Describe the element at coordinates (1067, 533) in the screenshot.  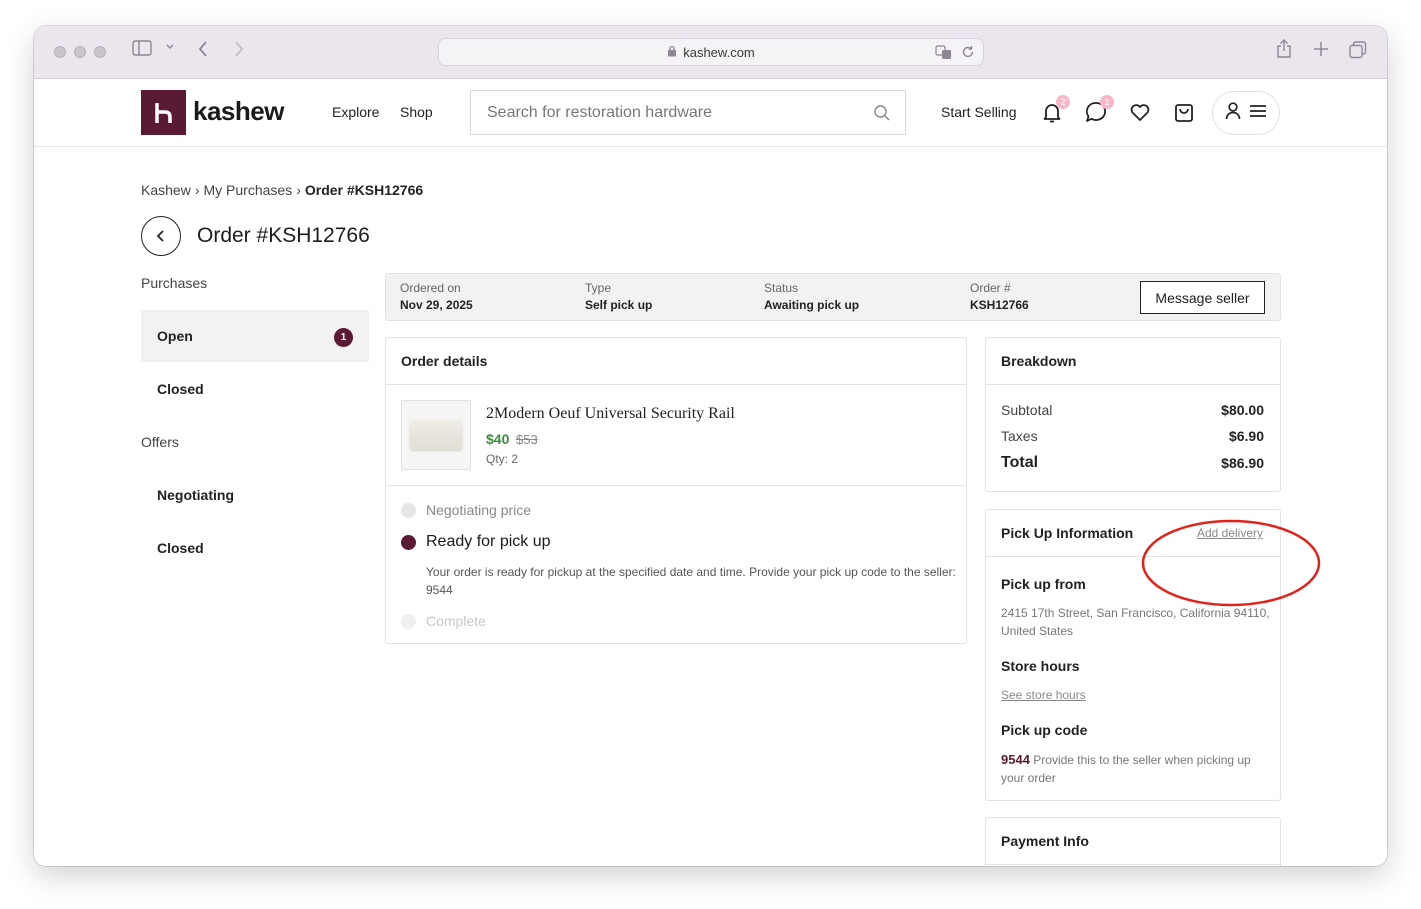
I see `pickup-info-title: Pick Up Information` at that location.